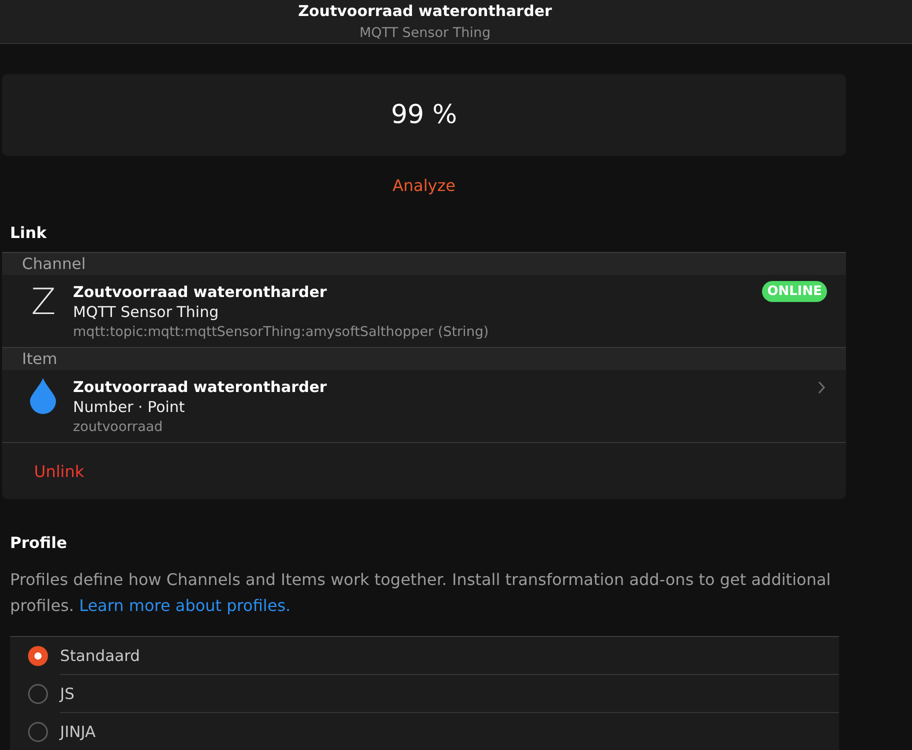  What do you see at coordinates (29, 233) in the screenshot?
I see `section-heading: Link` at bounding box center [29, 233].